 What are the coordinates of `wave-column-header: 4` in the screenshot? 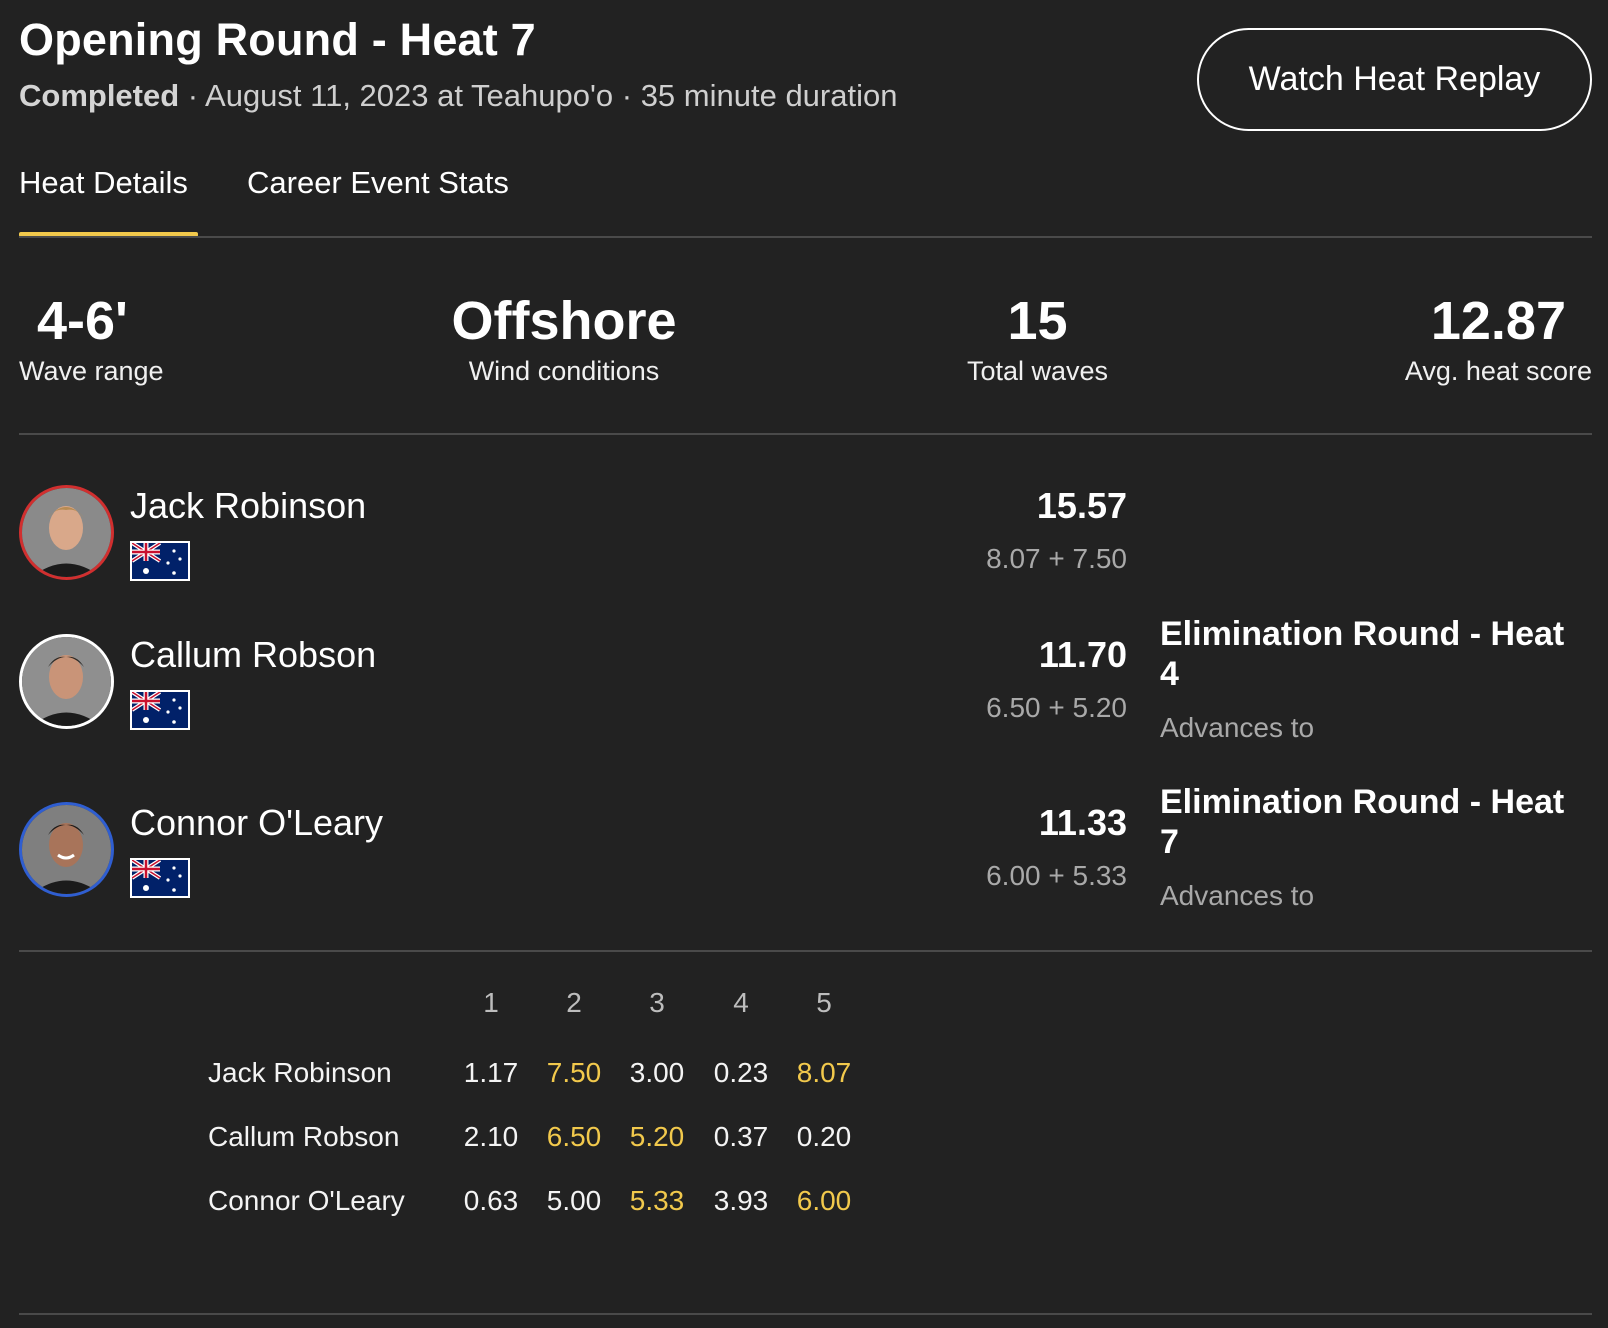 It's located at (741, 1002).